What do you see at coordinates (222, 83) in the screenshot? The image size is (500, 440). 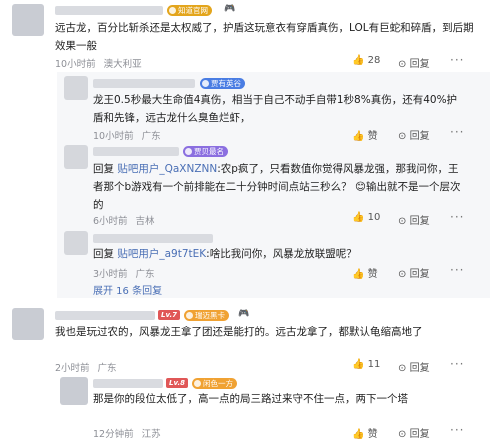 I see `badge: 贾有英谷` at bounding box center [222, 83].